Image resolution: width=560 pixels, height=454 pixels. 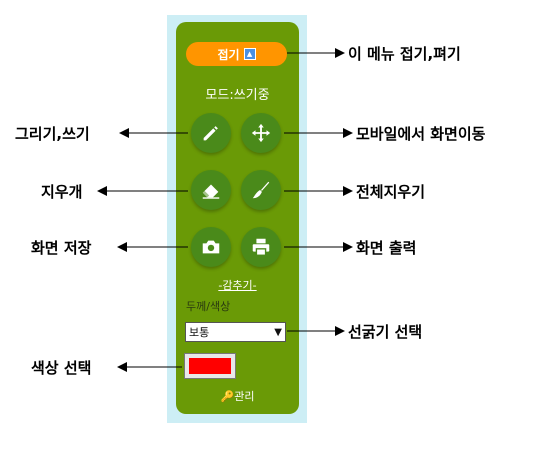 I want to click on callout-draw: 그리기,쓰기, so click(x=52, y=134).